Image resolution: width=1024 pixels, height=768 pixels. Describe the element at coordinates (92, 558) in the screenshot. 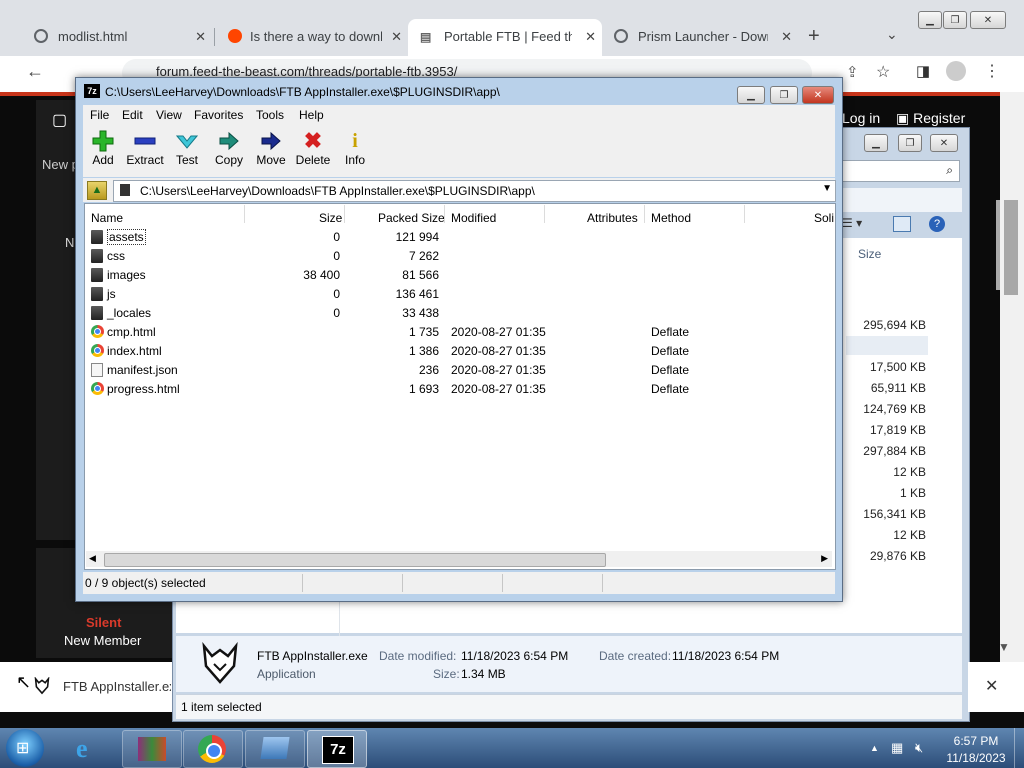

I see `scroll-left-icon: ◀` at that location.